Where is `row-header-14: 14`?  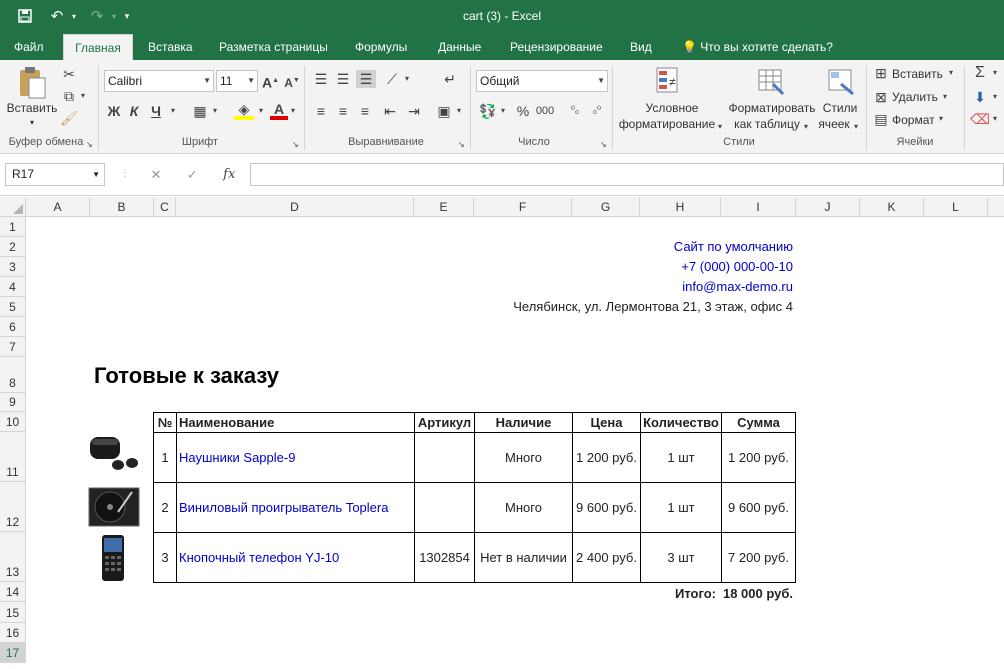
row-header-14: 14 is located at coordinates (13, 592).